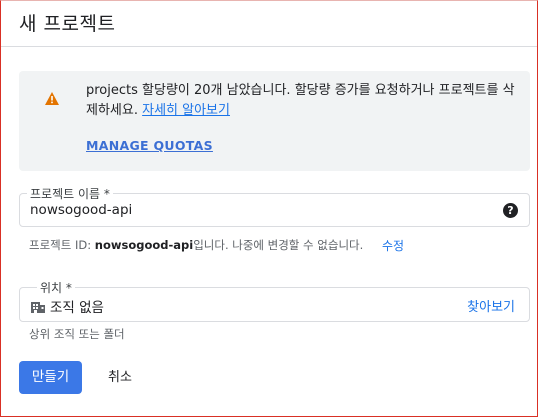 The height and width of the screenshot is (417, 538). Describe the element at coordinates (274, 300) in the screenshot. I see `location-field: 위치 * 조직 없음 찾아보기` at that location.